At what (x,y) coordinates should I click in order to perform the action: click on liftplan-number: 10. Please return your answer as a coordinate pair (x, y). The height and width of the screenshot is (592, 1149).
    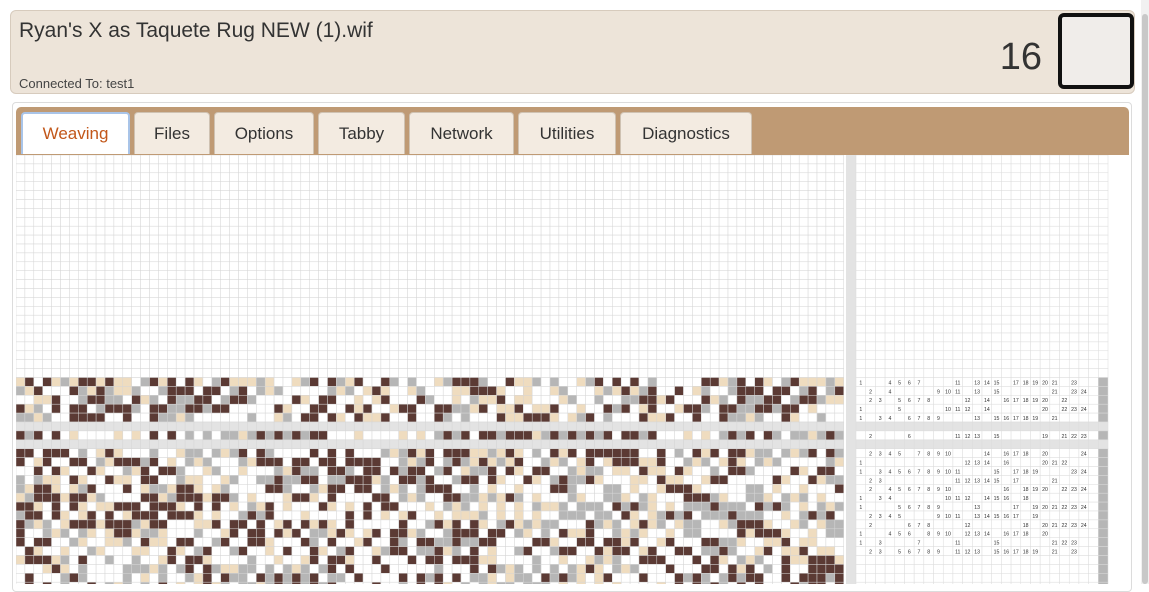
    Looking at the image, I should click on (948, 499).